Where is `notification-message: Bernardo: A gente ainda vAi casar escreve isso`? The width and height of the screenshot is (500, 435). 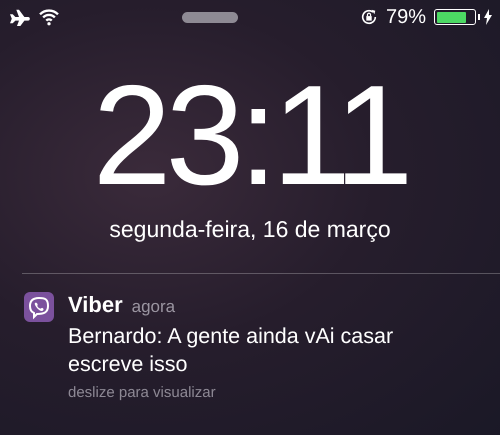 notification-message: Bernardo: A gente ainda vAi casar escreve isso is located at coordinates (231, 350).